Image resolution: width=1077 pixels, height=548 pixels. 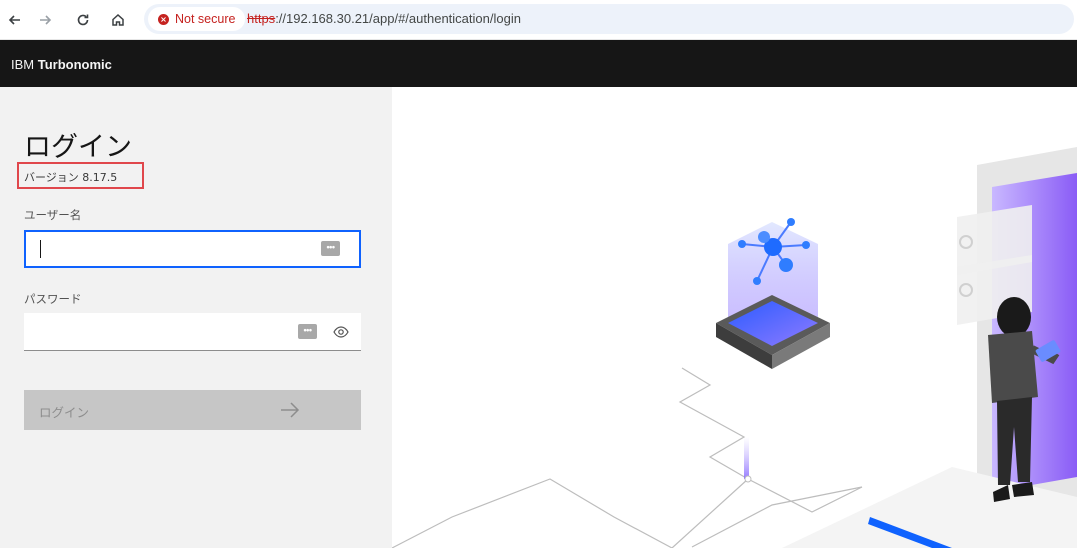 What do you see at coordinates (205, 19) in the screenshot?
I see `security-label: Not secure` at bounding box center [205, 19].